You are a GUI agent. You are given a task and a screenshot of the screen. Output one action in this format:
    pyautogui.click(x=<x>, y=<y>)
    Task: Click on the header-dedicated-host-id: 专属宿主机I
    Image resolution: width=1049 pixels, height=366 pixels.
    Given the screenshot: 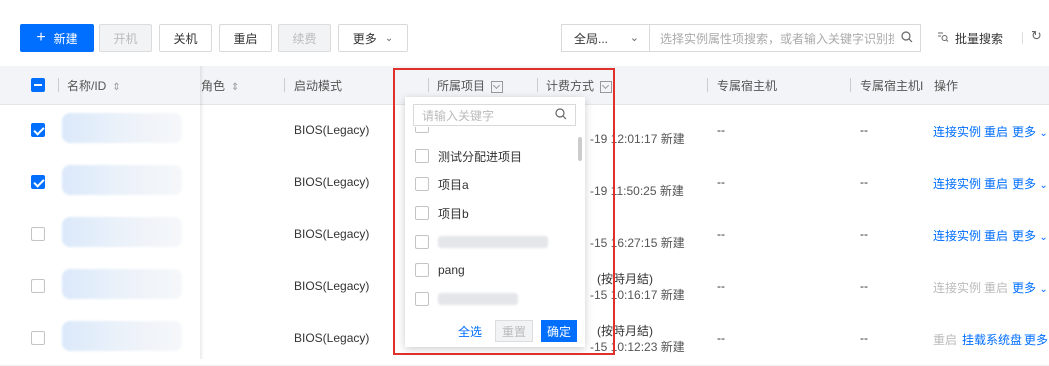 What is the action you would take?
    pyautogui.click(x=892, y=86)
    